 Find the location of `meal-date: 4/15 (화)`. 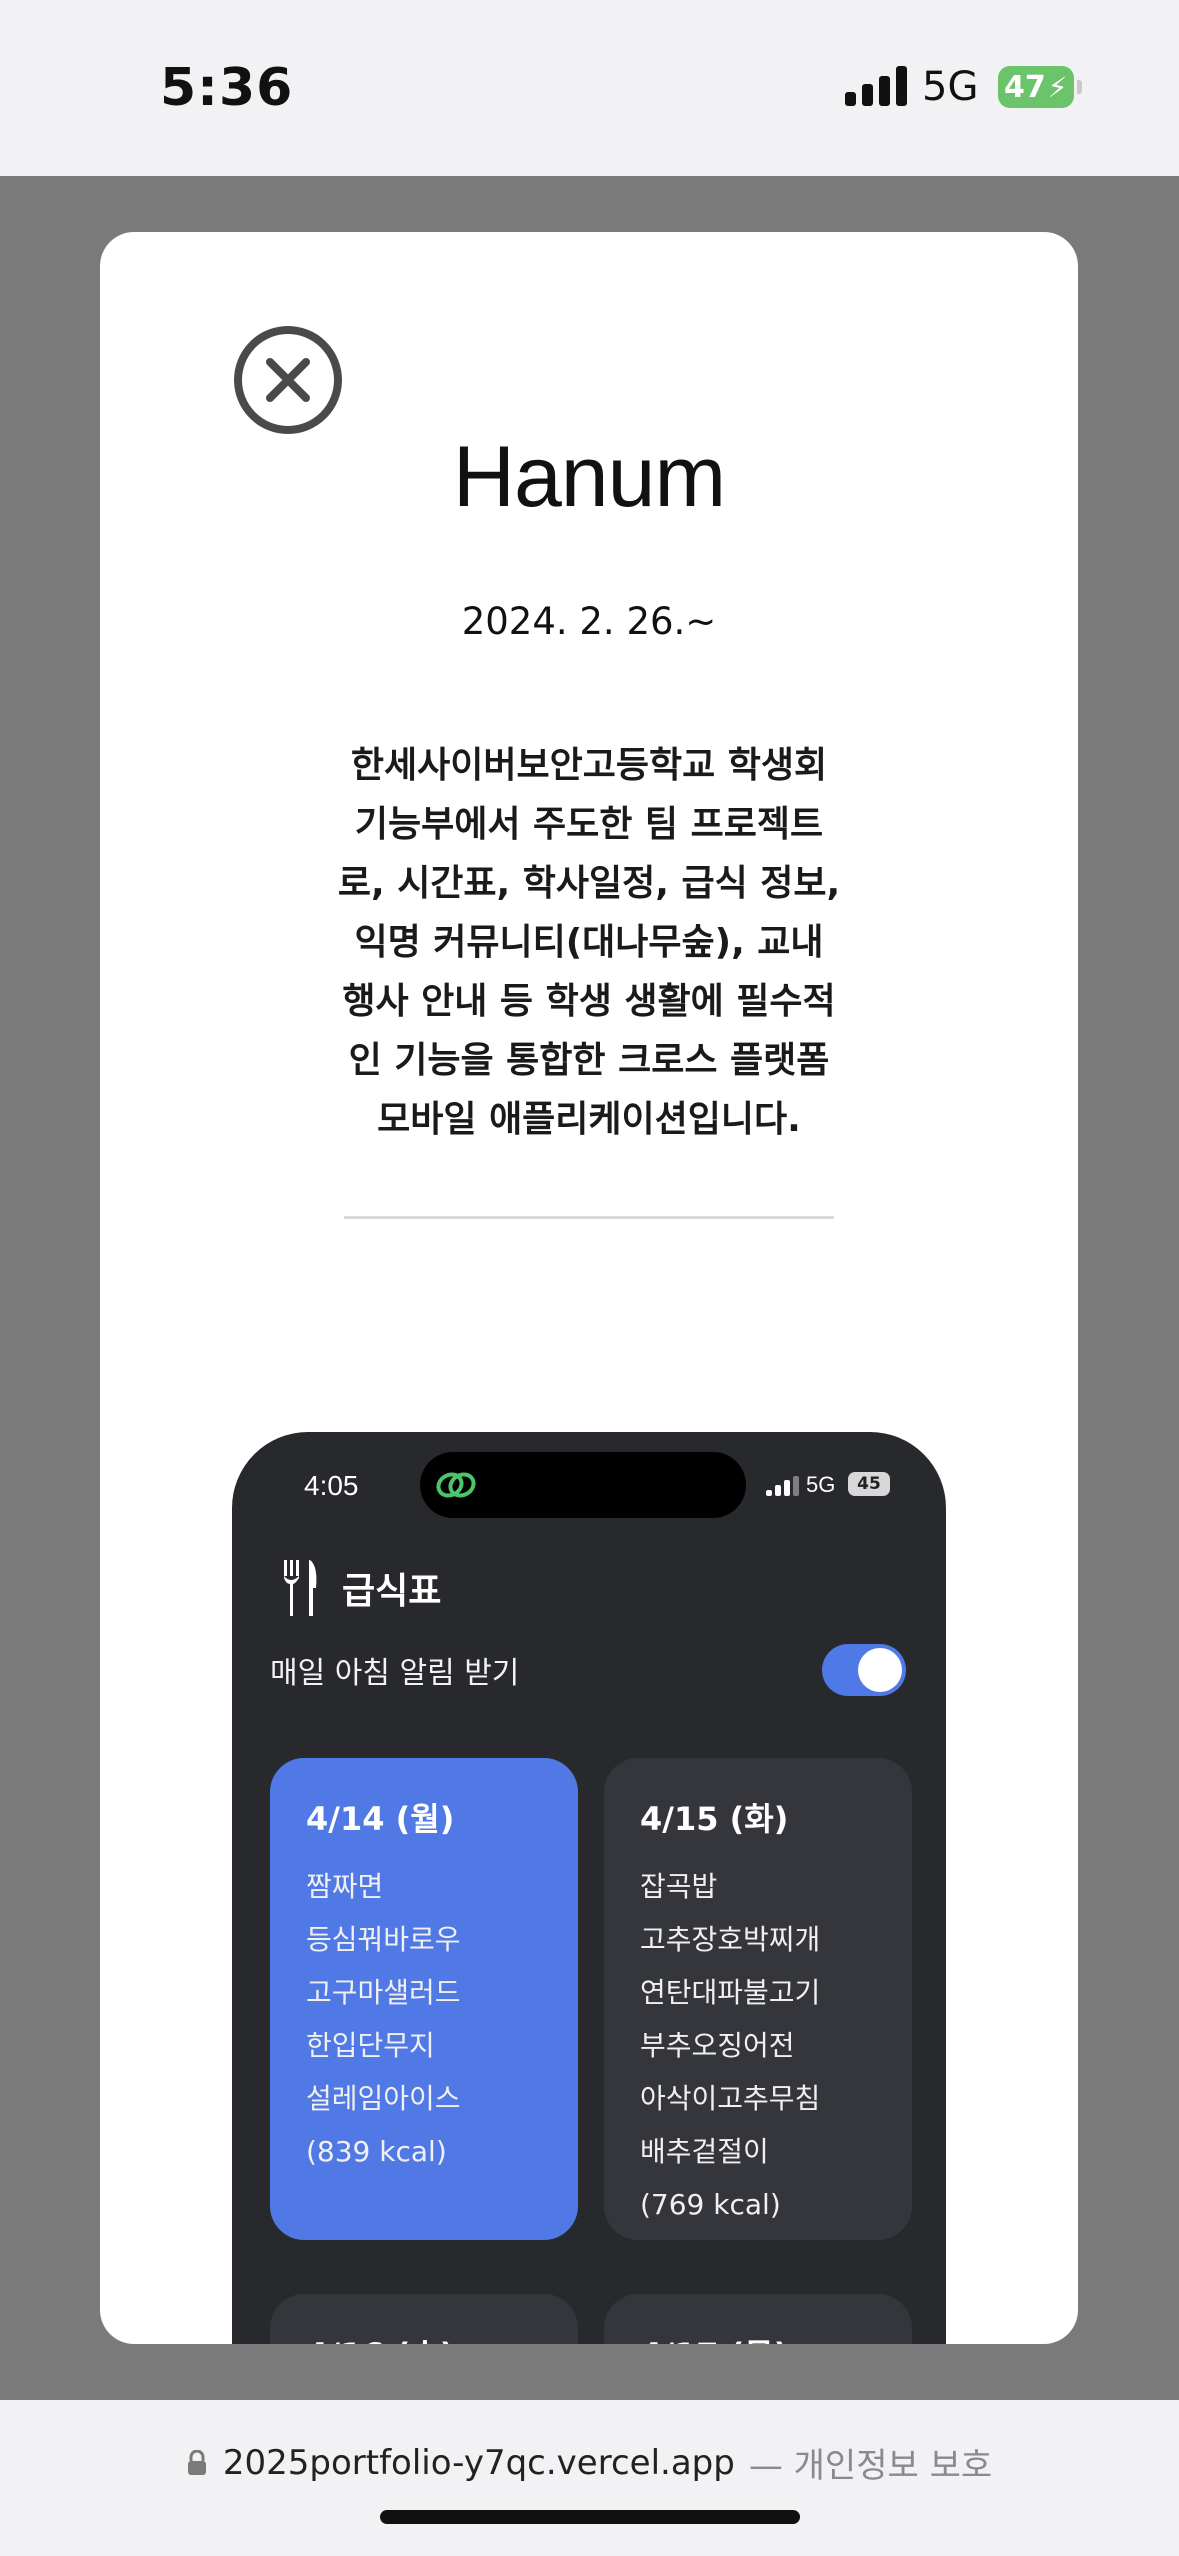

meal-date: 4/15 (화) is located at coordinates (714, 1819).